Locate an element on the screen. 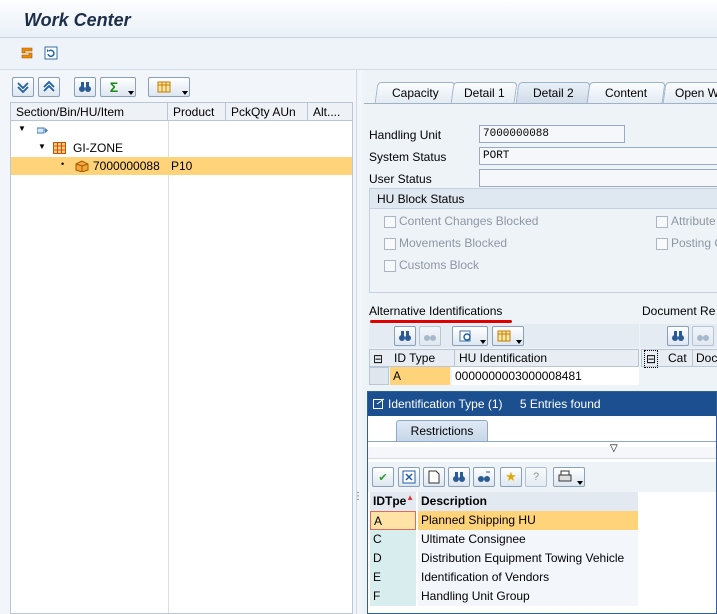 This screenshot has width=717, height=614. popup-entries-found: 5 Entries found is located at coordinates (560, 404).